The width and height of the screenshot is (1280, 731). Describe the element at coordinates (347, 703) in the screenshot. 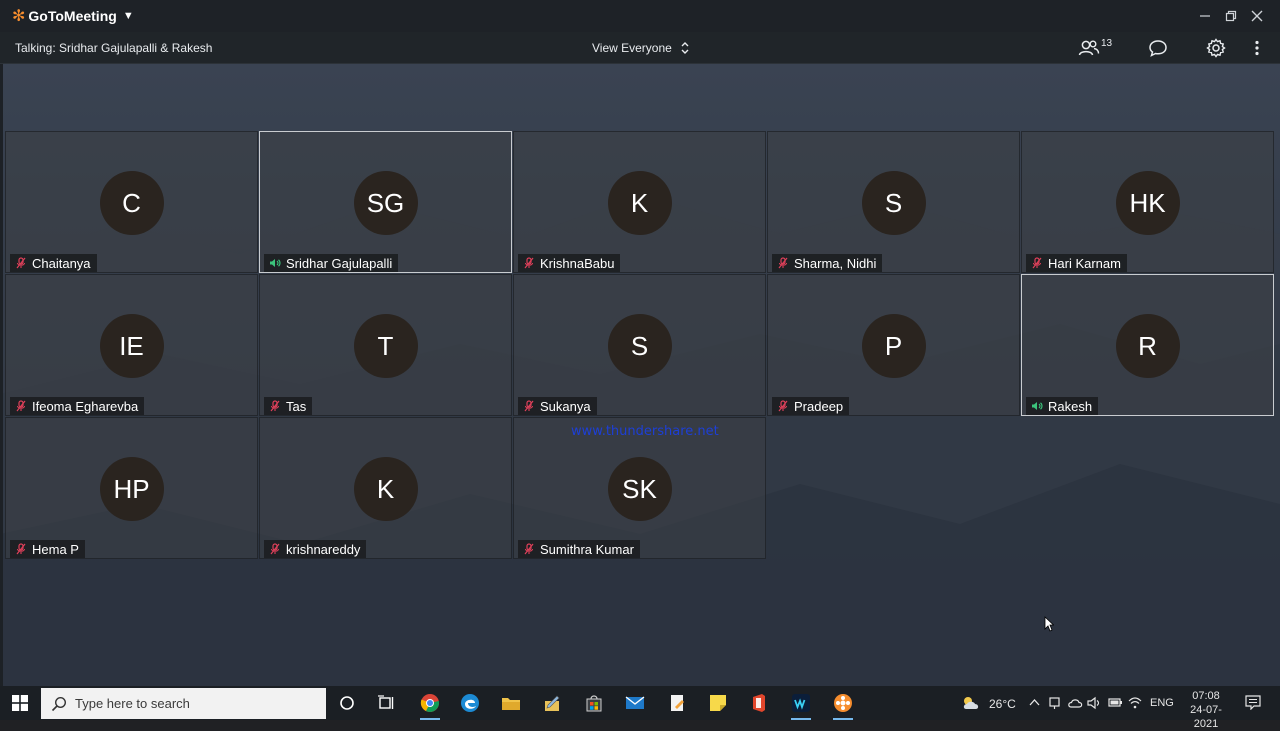

I see `cortana-button` at that location.